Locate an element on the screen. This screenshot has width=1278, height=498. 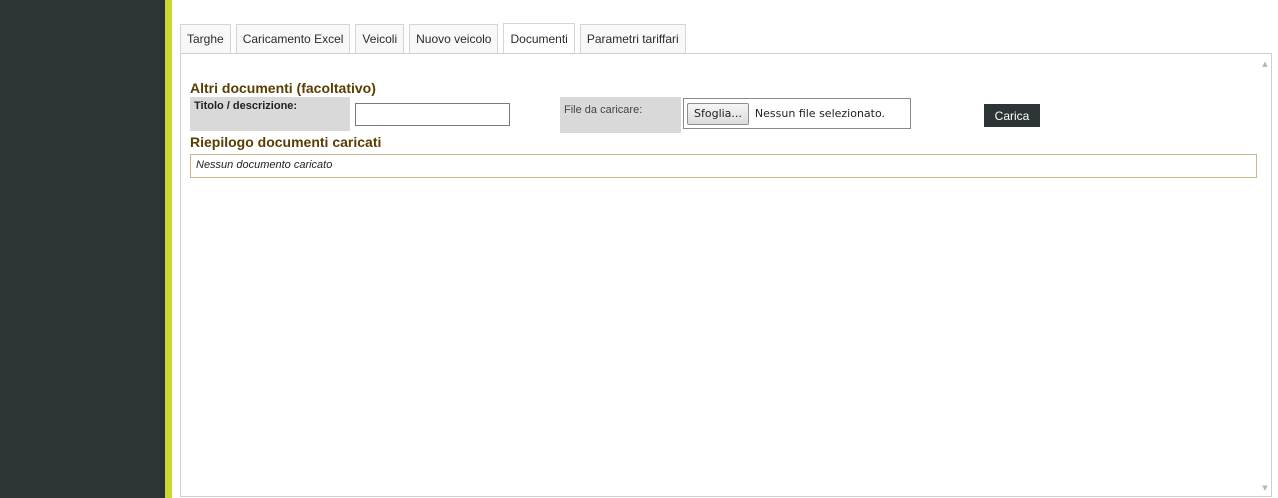
title-description-label: Titolo / descrizione: is located at coordinates (270, 114).